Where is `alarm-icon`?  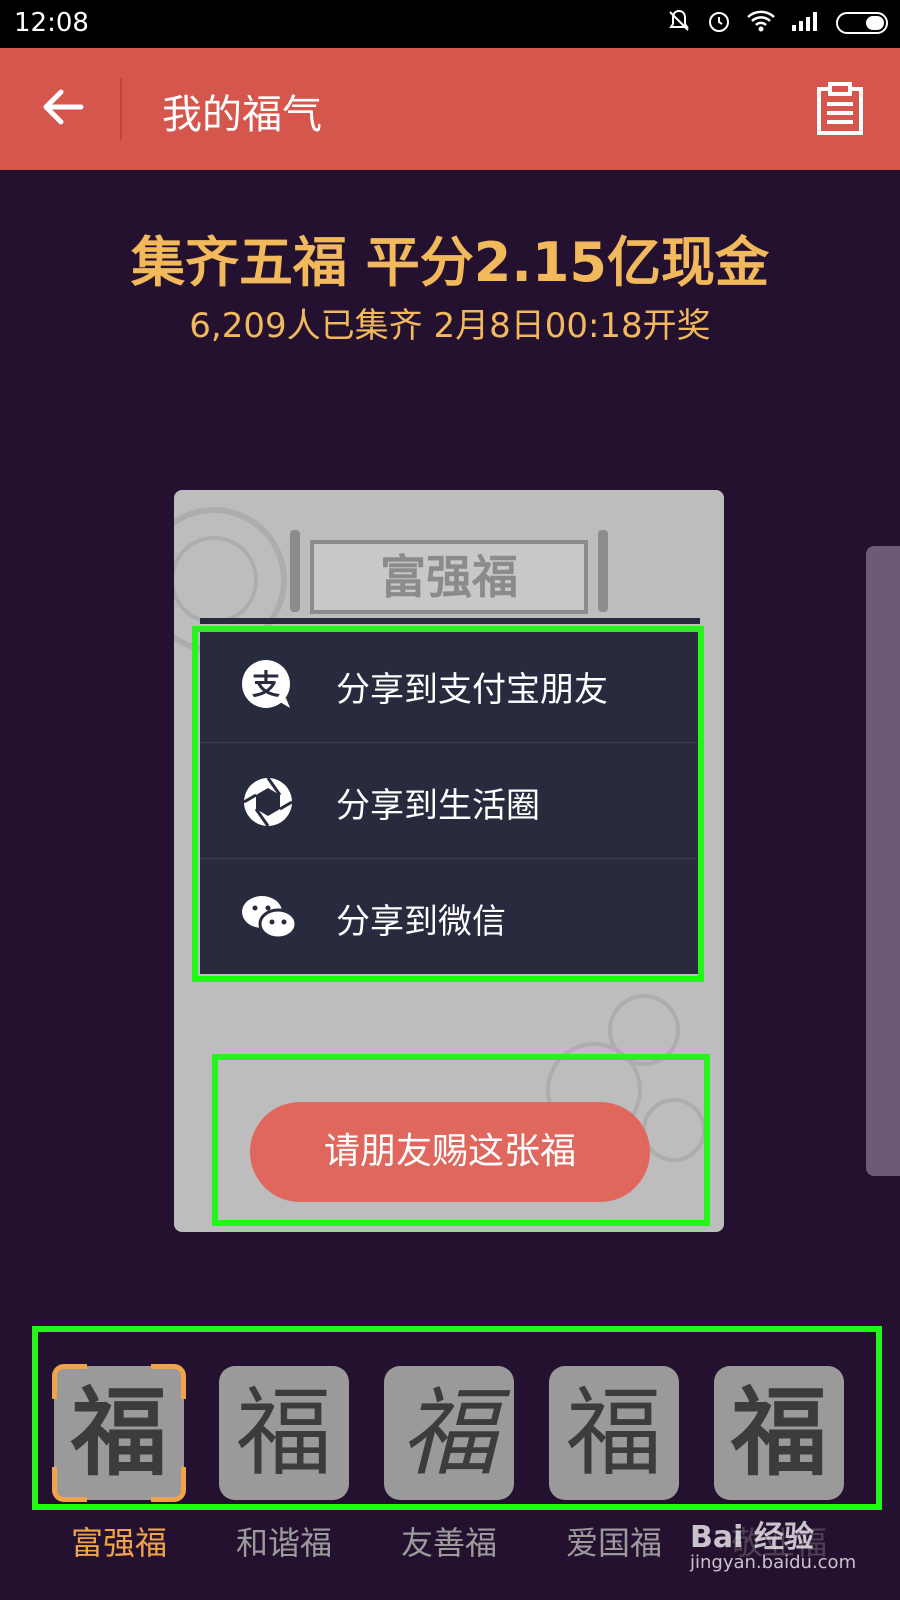 alarm-icon is located at coordinates (719, 23).